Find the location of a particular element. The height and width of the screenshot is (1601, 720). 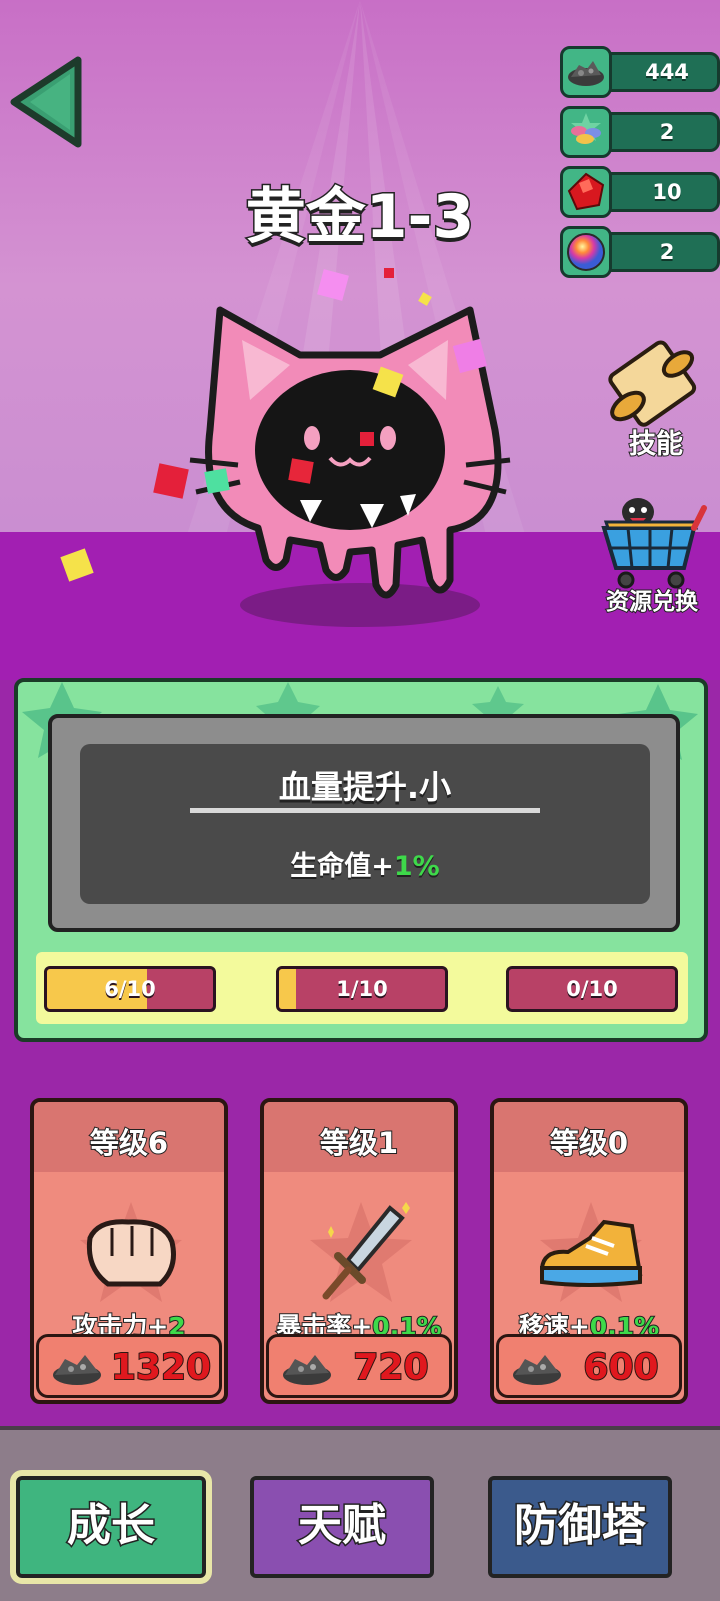

buff-card-inner: 血量提升.小 生命值+1% is located at coordinates (365, 824).